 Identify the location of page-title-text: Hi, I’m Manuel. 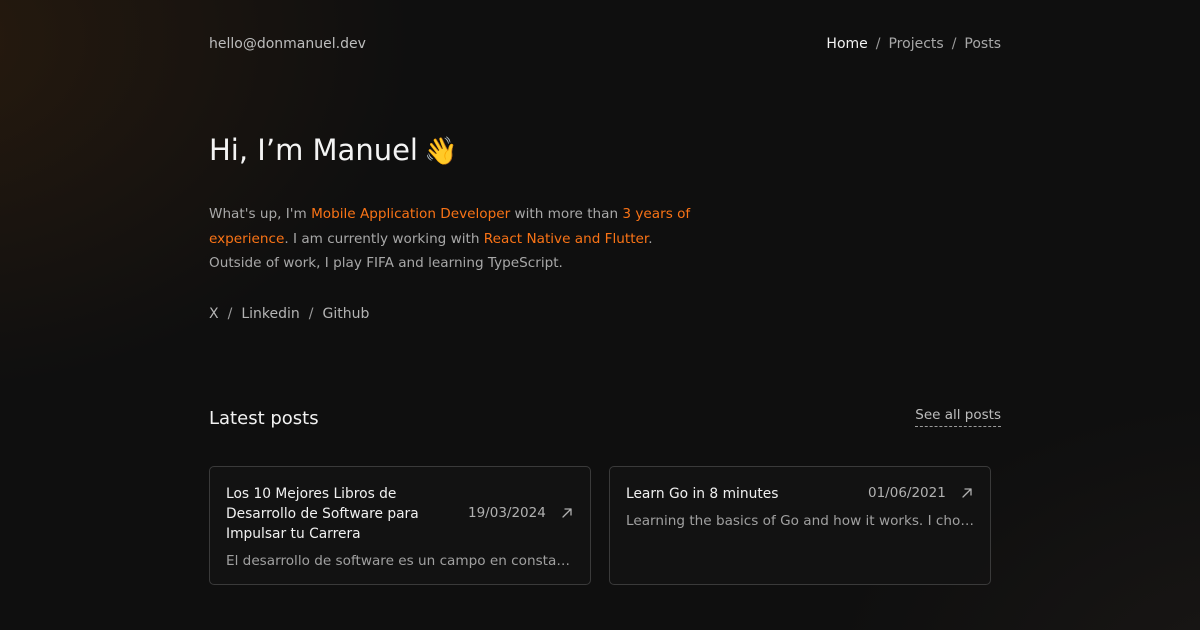
(313, 150).